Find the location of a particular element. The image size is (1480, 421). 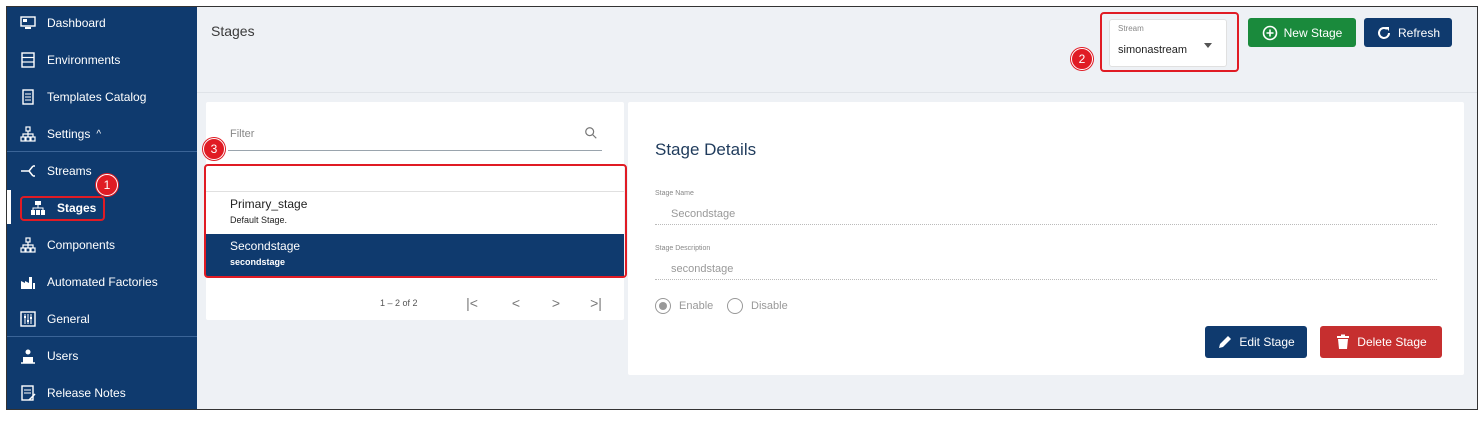

refresh-button: Refresh is located at coordinates (1408, 32).